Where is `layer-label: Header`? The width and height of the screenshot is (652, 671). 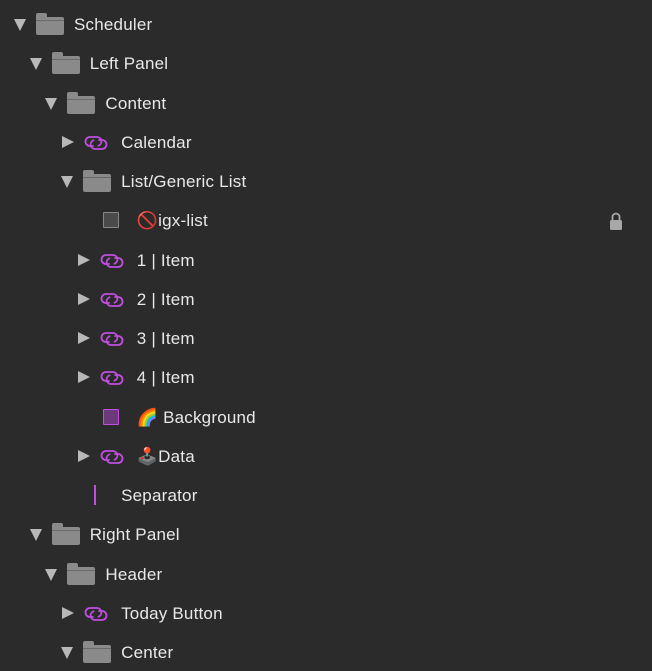
layer-label: Header is located at coordinates (134, 574).